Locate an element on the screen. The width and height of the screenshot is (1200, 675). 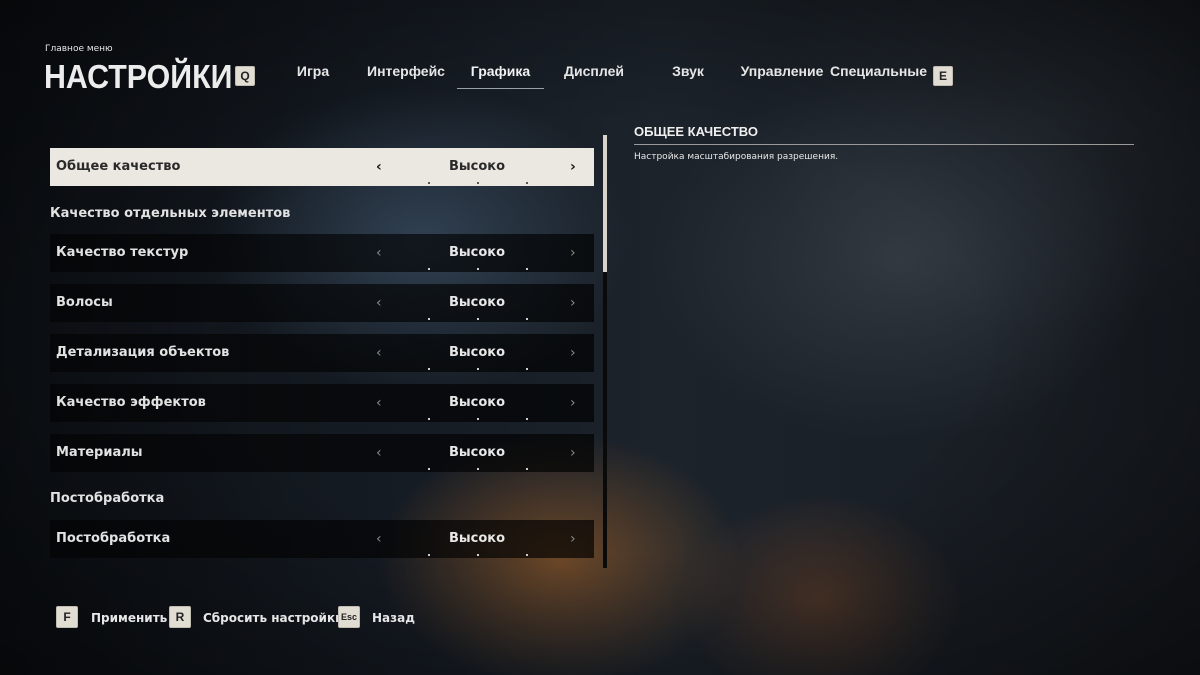
reset-settings-button: Сбросить настройки is located at coordinates (273, 618).